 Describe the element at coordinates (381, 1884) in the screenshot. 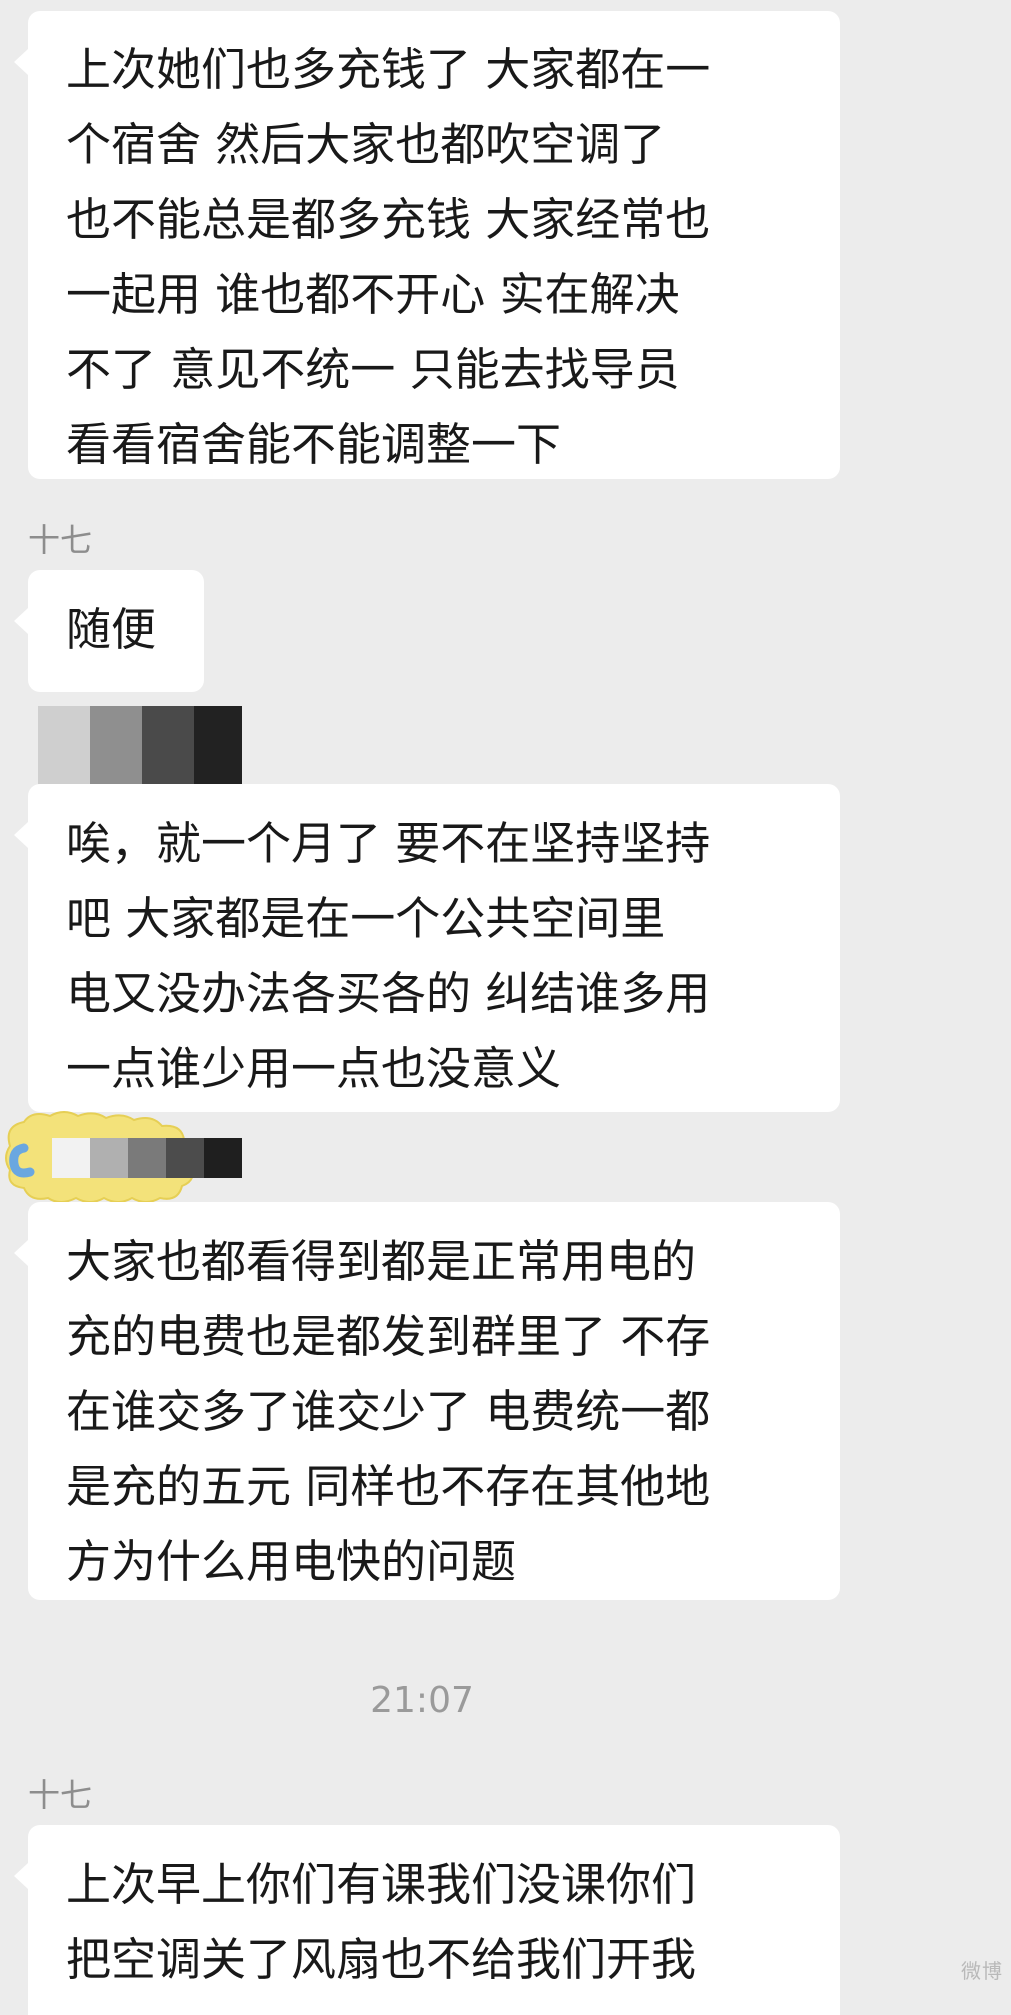

I see `message-line: 上次早上你们有课我们没课你们` at that location.